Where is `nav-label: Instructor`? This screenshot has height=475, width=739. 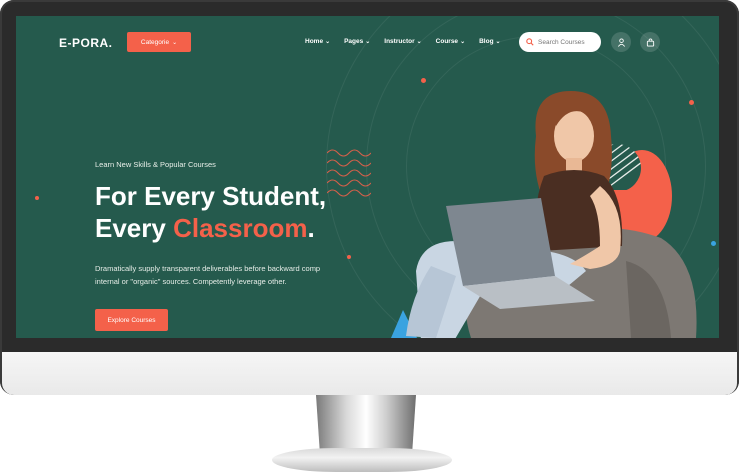
nav-label: Instructor is located at coordinates (399, 41).